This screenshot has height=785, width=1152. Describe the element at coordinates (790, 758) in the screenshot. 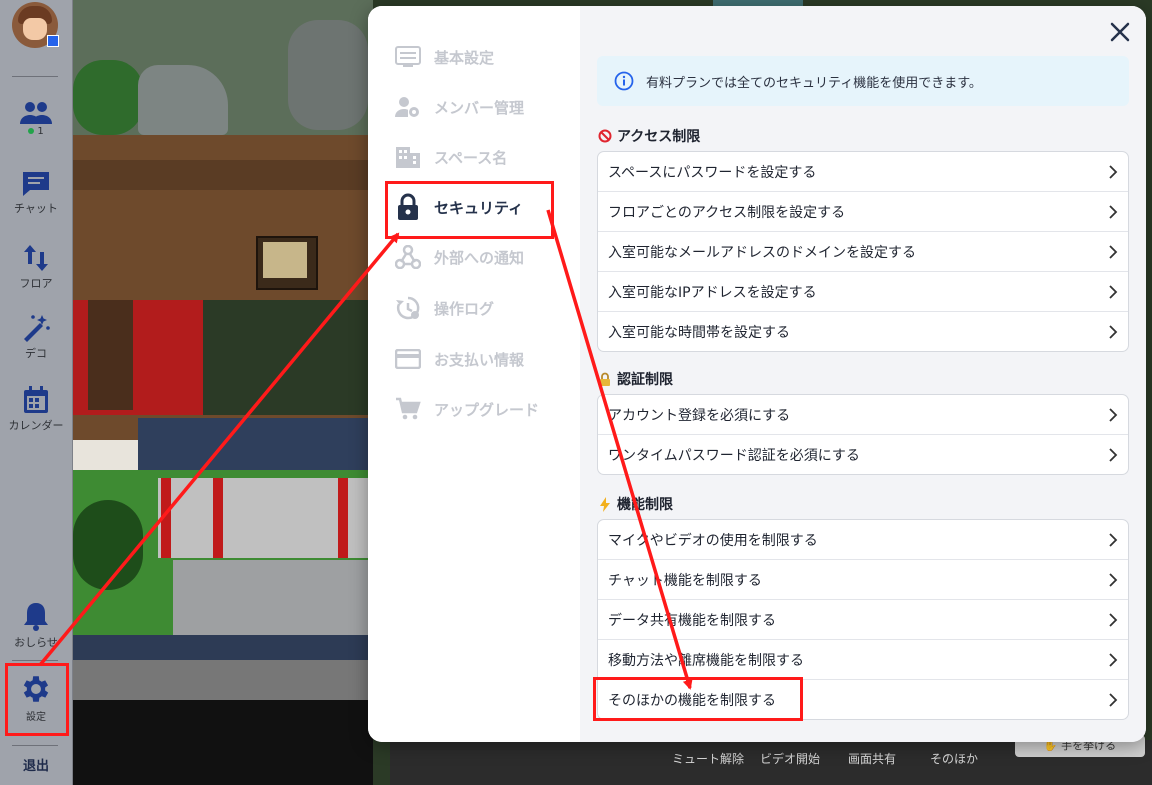

I see `start-video-button: ビデオ開始` at that location.